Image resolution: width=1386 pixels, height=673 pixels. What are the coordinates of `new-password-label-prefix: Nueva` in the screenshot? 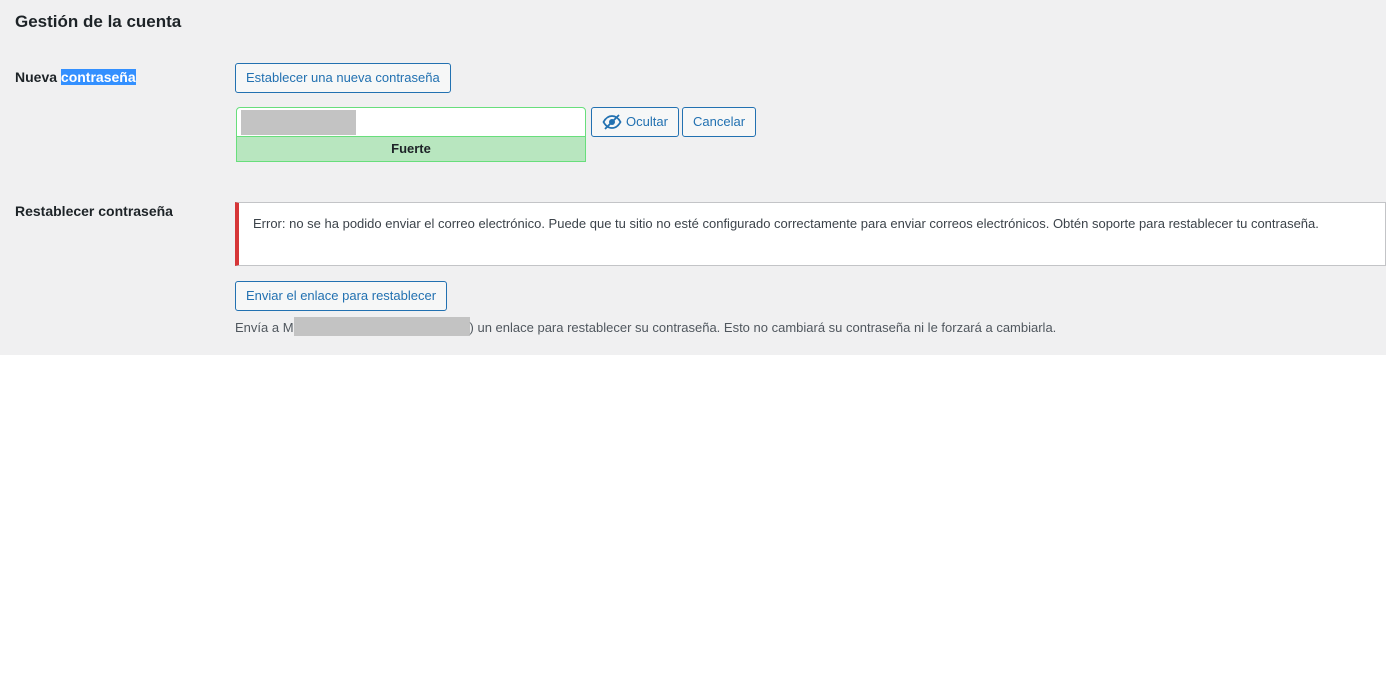 It's located at (38, 77).